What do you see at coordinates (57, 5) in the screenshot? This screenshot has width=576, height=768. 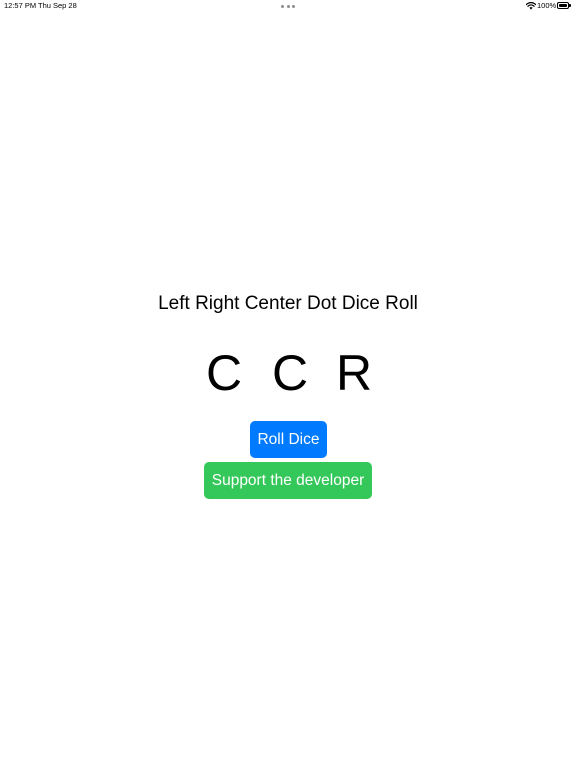 I see `status-date: Thu Sep 28` at bounding box center [57, 5].